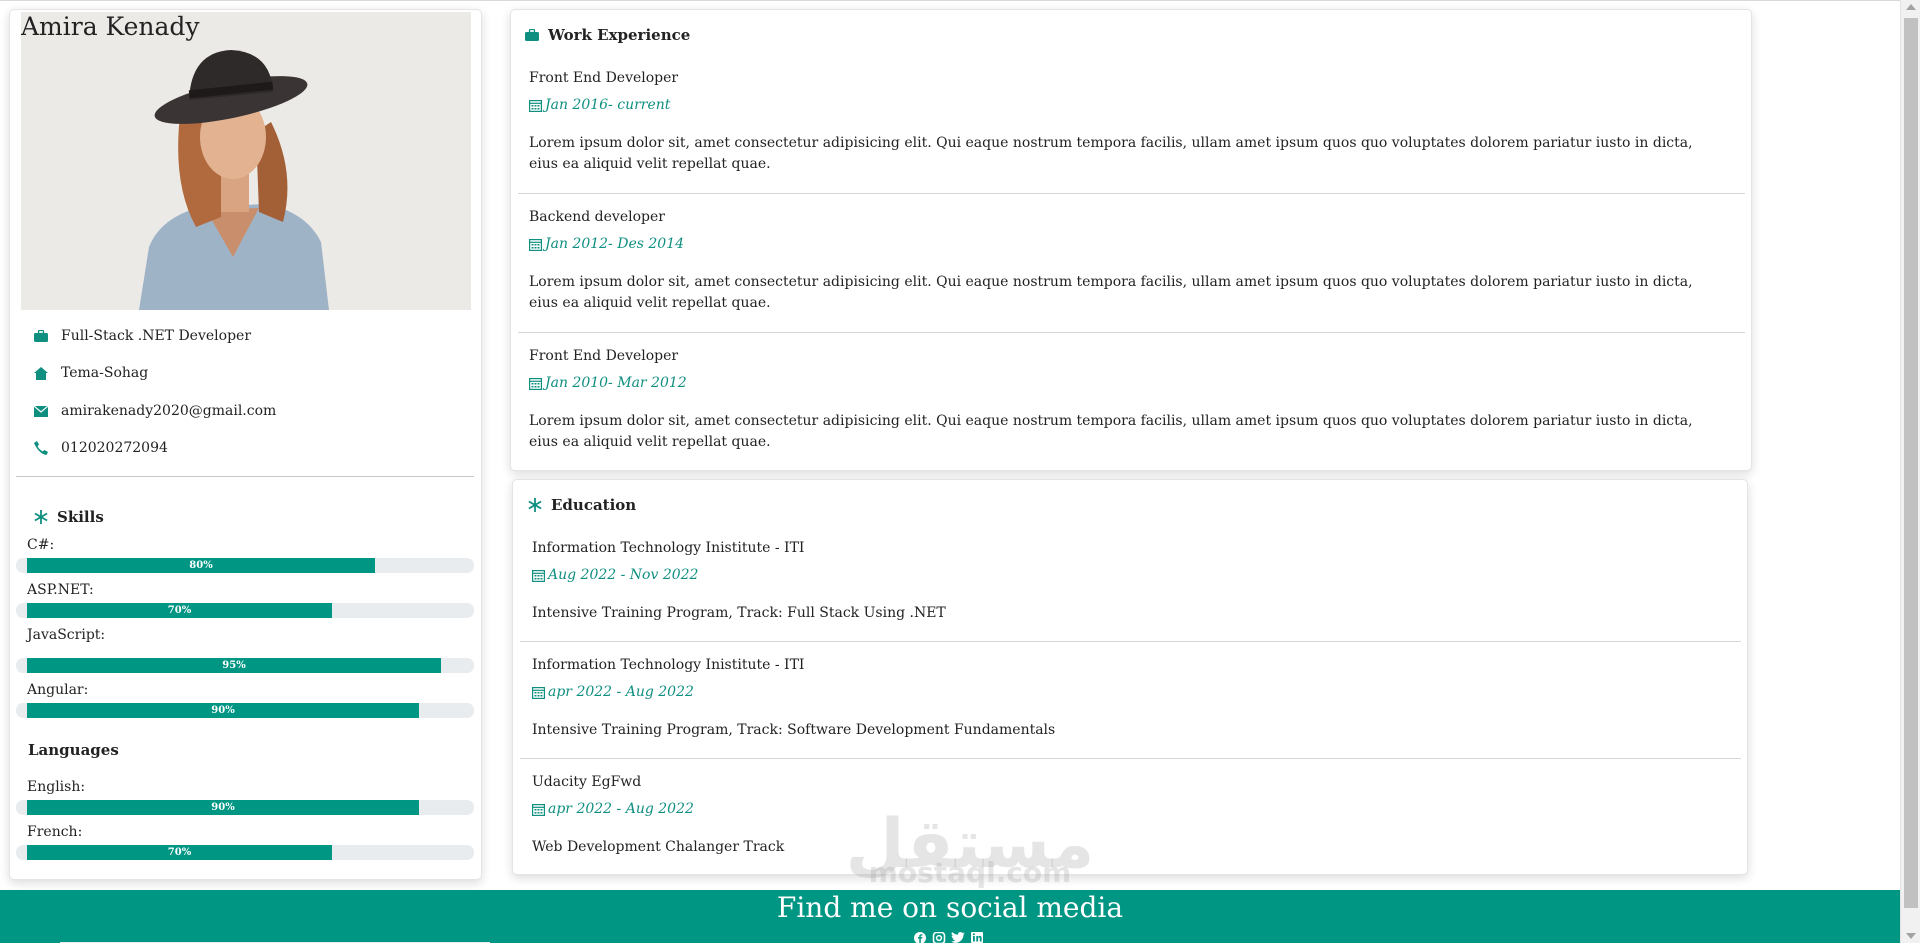  Describe the element at coordinates (606, 244) in the screenshot. I see `work-entry-date: Jan 2012- Des 2014` at that location.